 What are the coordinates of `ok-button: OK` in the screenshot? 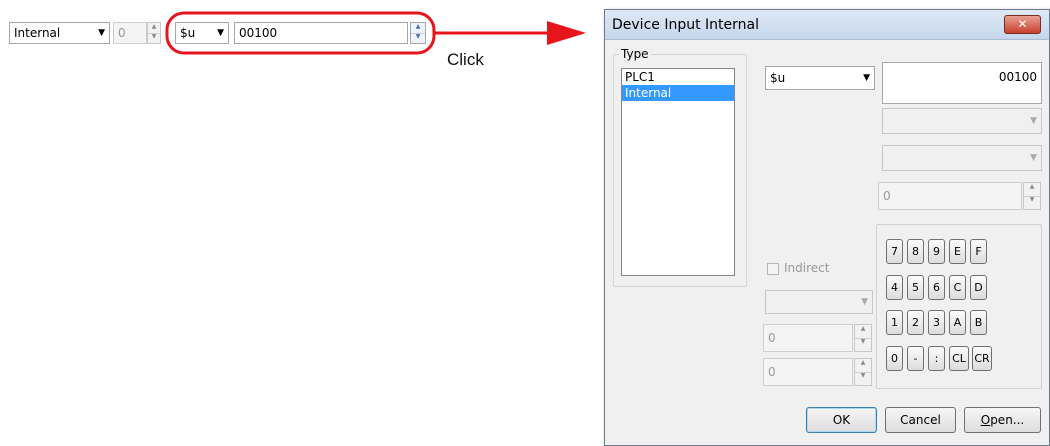 It's located at (841, 420).